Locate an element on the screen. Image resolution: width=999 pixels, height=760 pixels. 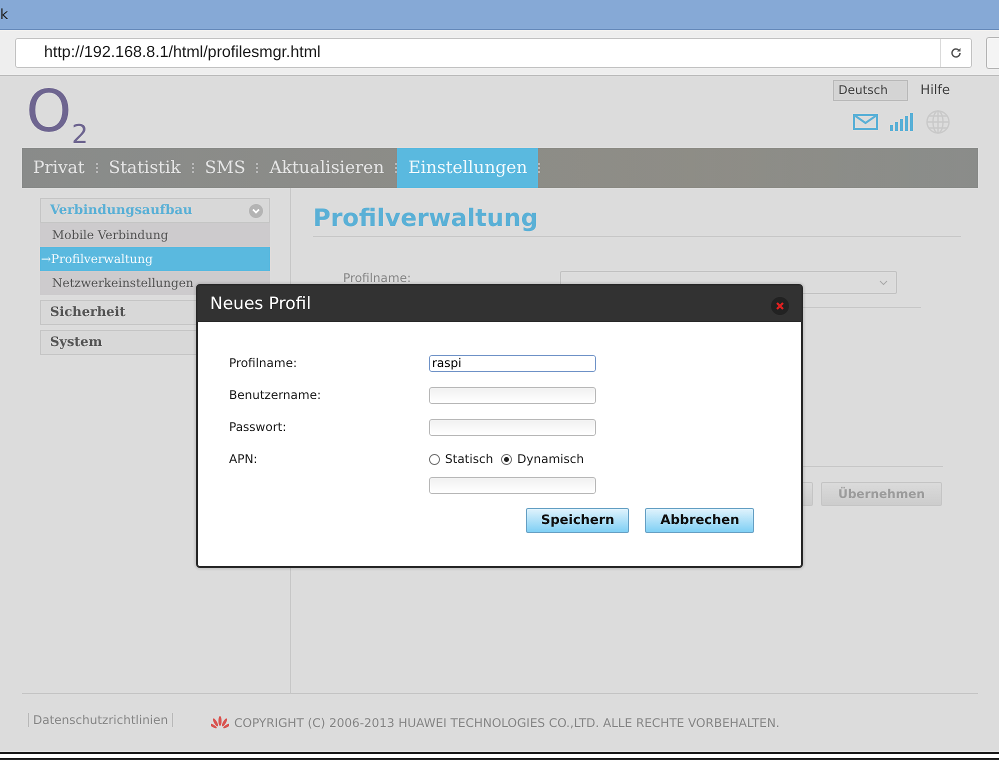
field-label: APN: is located at coordinates (243, 459).